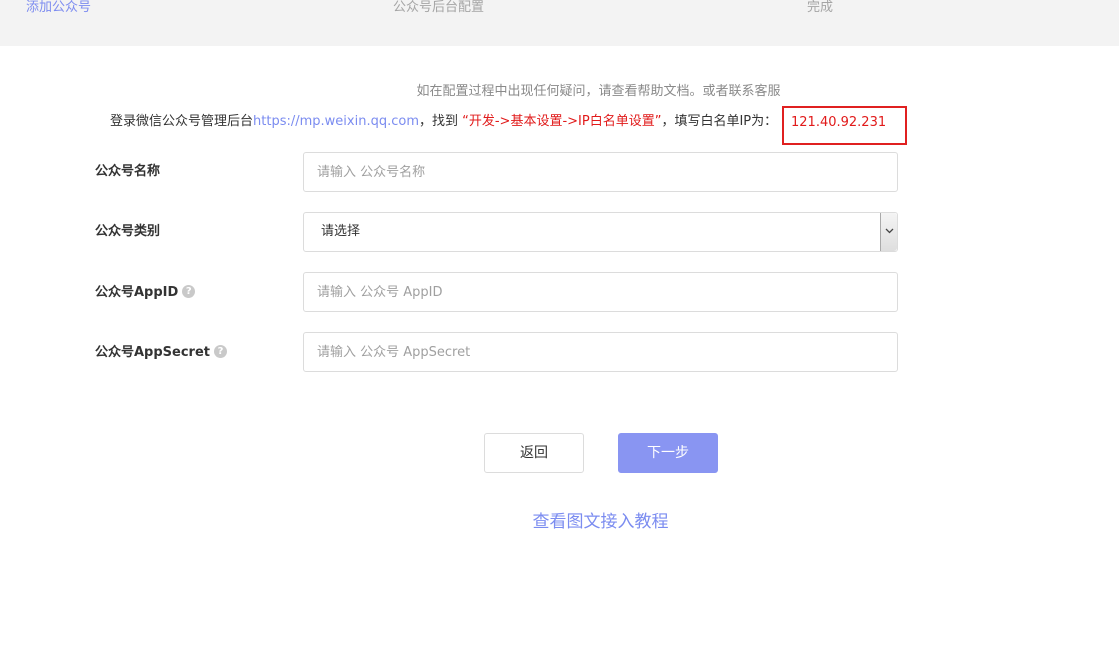  Describe the element at coordinates (182, 121) in the screenshot. I see `login-prefix: 登录微信公众号管理后台` at that location.